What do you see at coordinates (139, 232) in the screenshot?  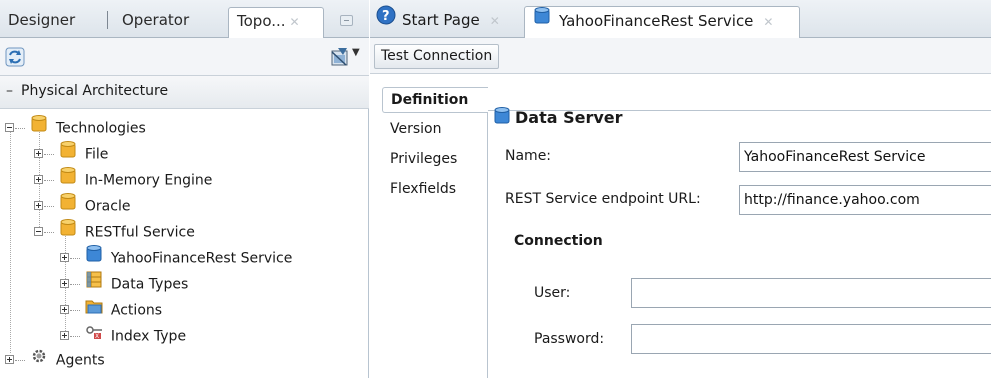 I see `tree-node-label: RESTful Service` at bounding box center [139, 232].